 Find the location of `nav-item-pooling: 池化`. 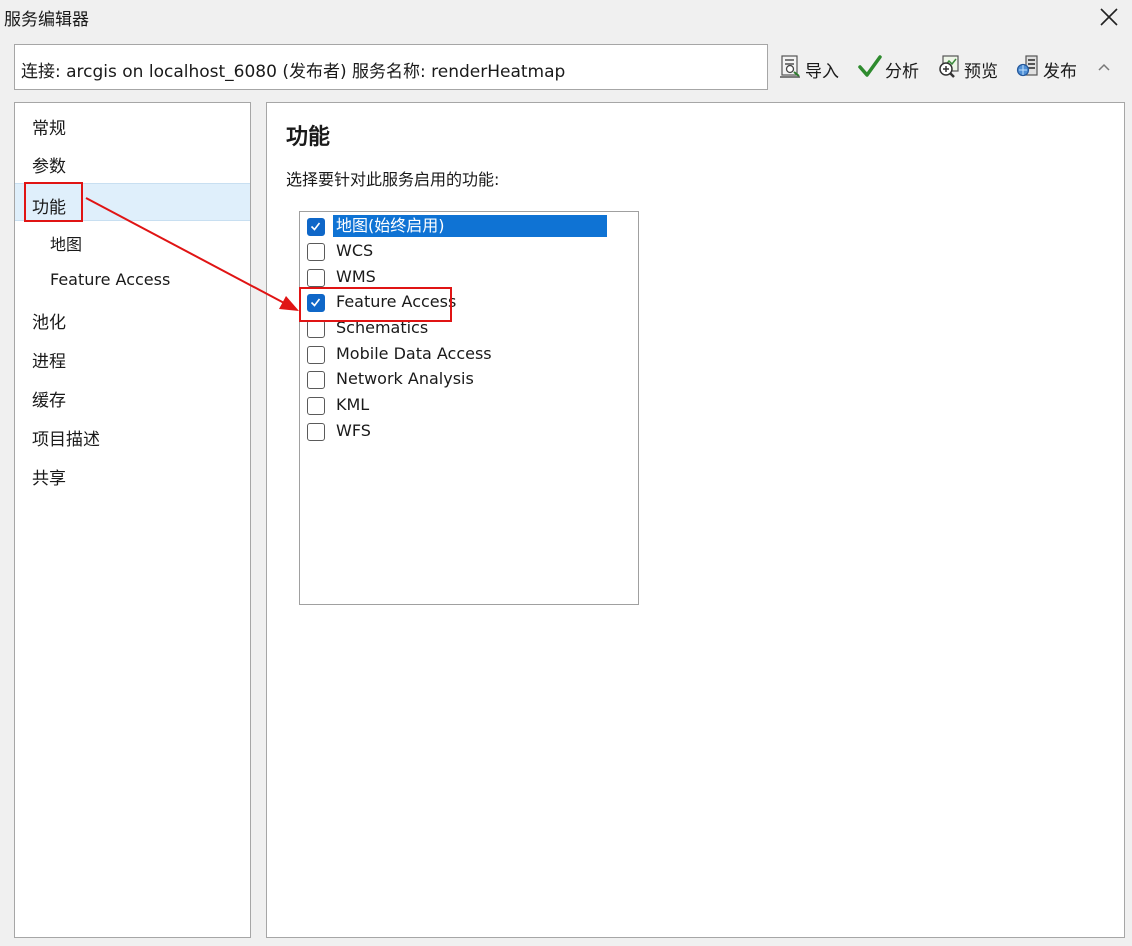

nav-item-pooling: 池化 is located at coordinates (132, 318).